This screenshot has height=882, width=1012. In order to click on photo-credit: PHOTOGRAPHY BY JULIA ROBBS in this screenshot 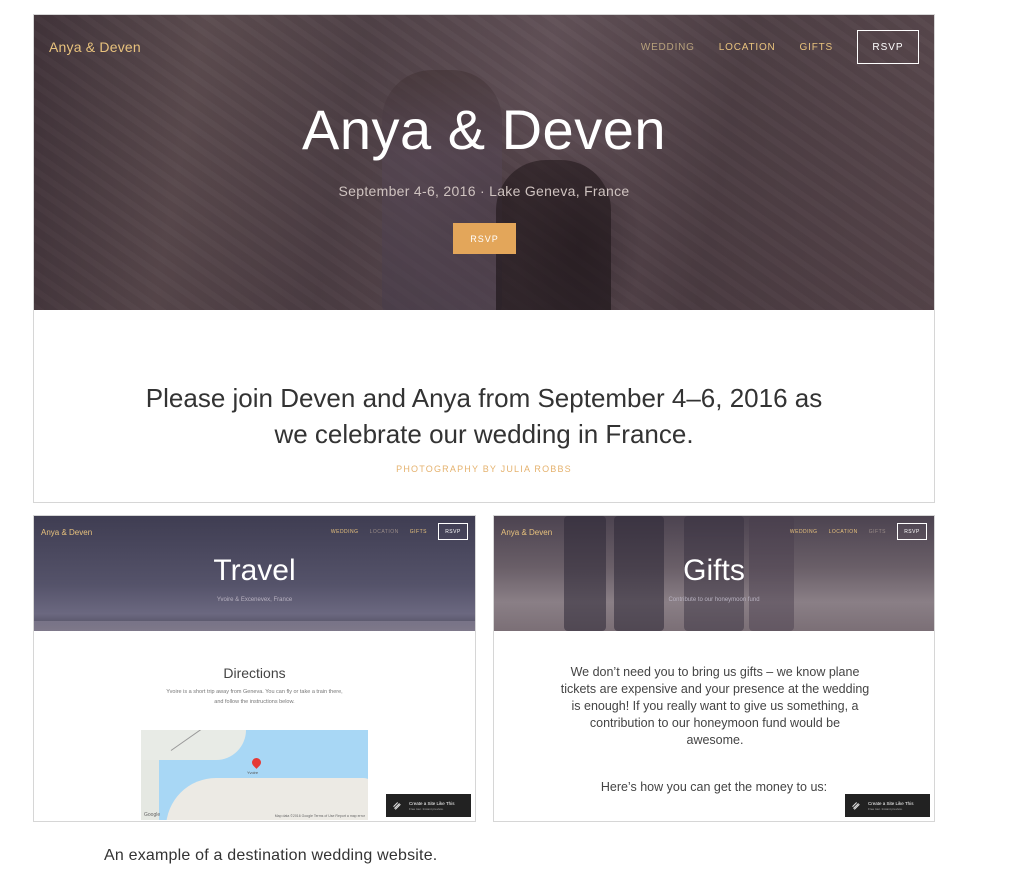, I will do `click(484, 469)`.